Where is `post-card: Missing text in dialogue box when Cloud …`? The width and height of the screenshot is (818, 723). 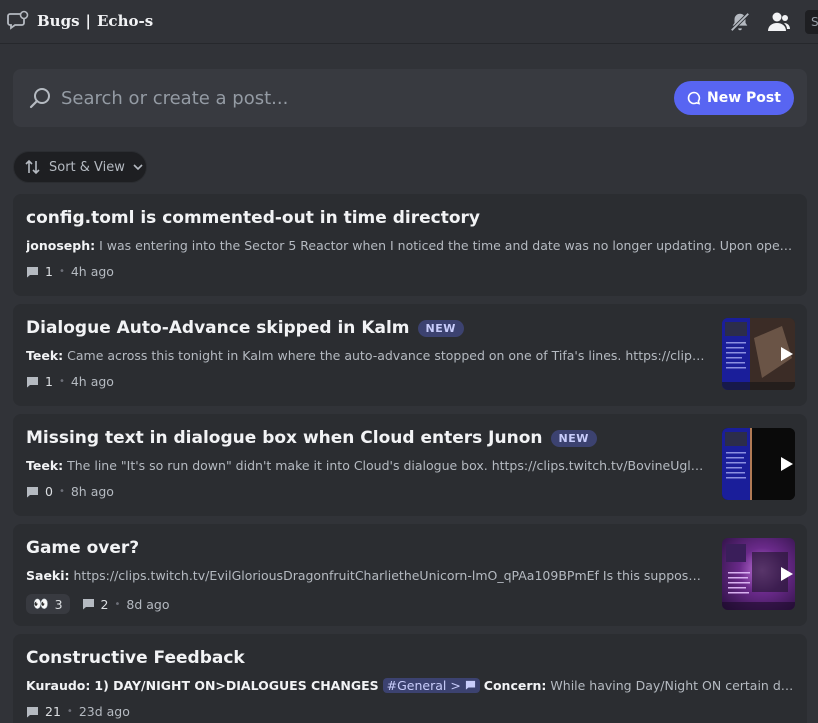
post-card: Missing text in dialogue box when Cloud … is located at coordinates (410, 465).